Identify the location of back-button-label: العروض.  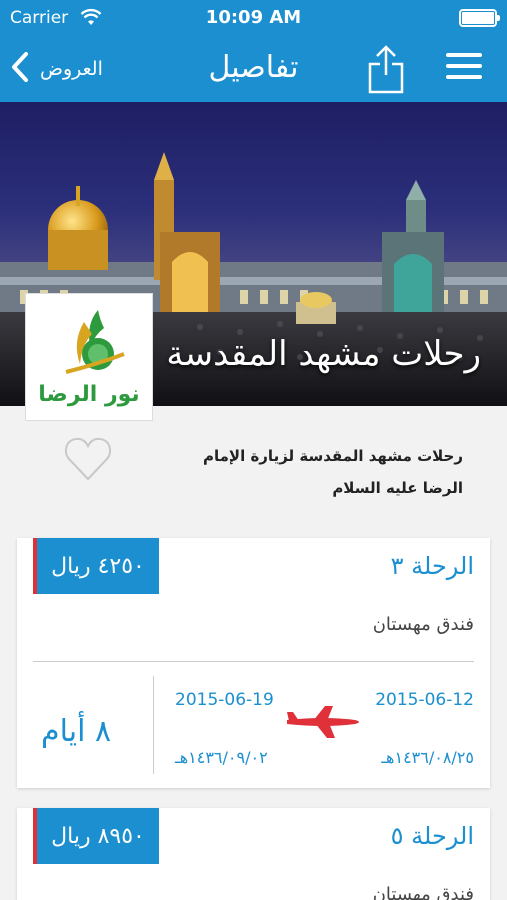
(71, 69).